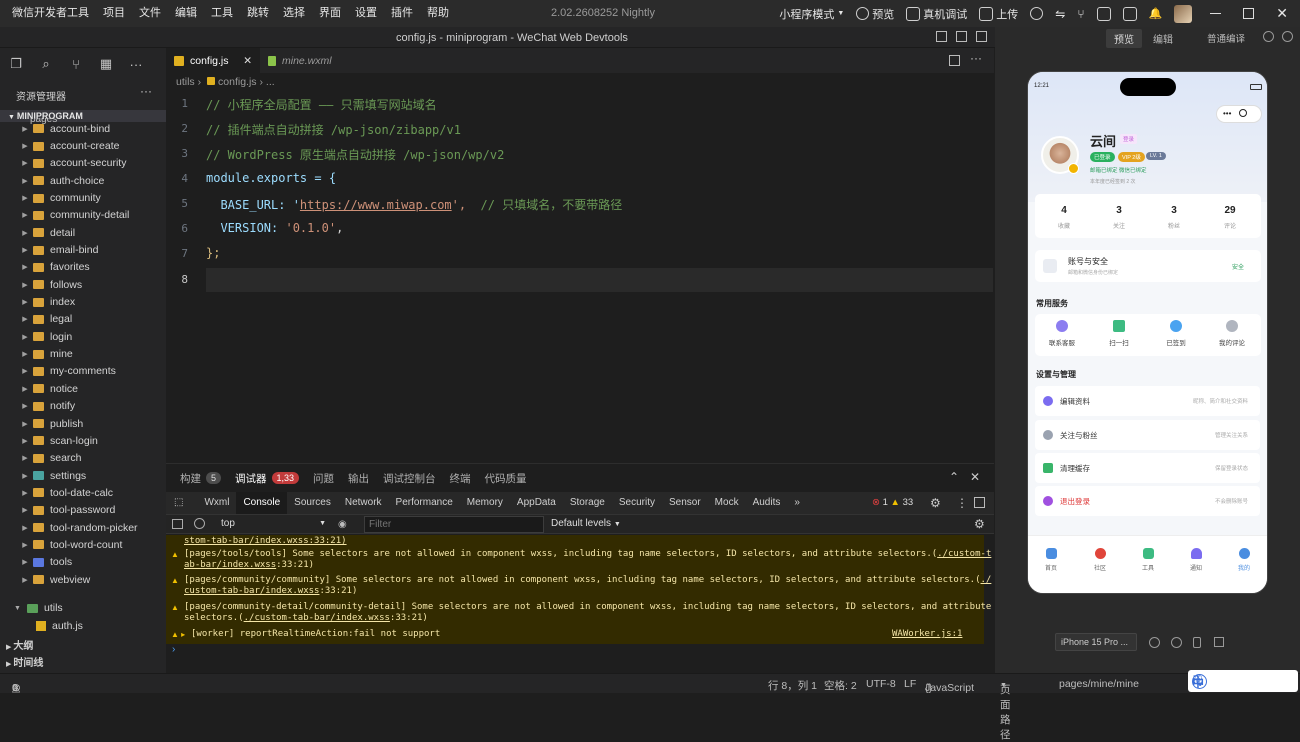 This screenshot has height=742, width=1300. What do you see at coordinates (83, 475) in the screenshot?
I see `folder-settings: ▶ settings` at bounding box center [83, 475].